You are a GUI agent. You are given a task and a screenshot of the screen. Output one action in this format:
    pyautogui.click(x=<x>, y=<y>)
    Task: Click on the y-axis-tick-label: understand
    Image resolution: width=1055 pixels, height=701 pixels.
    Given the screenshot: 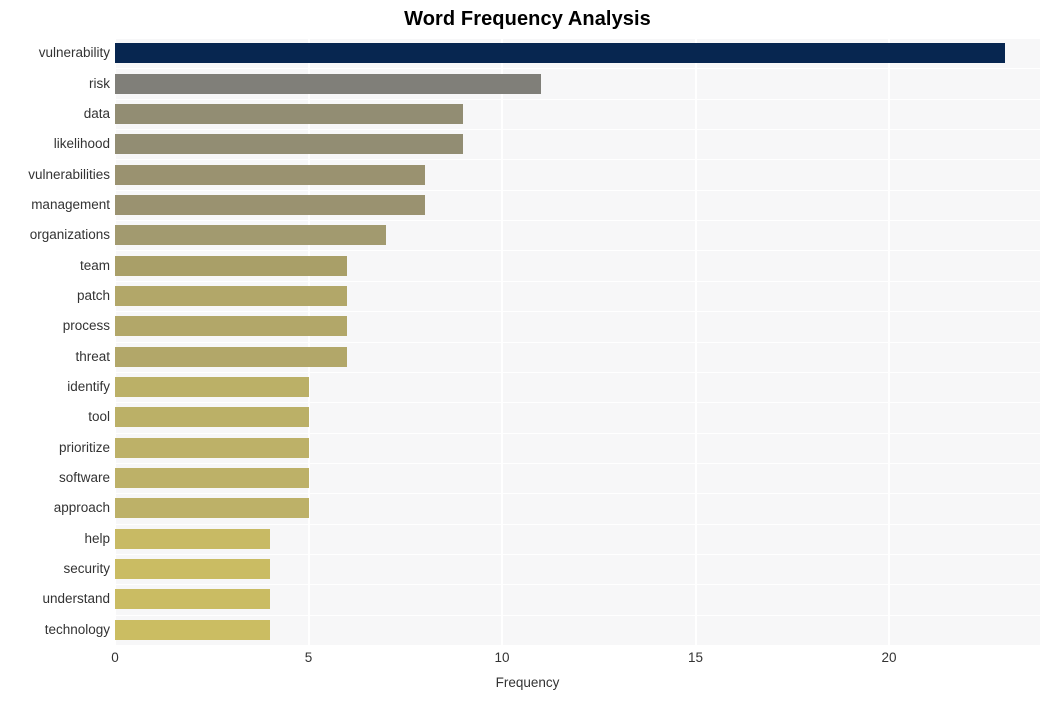 What is the action you would take?
    pyautogui.click(x=76, y=599)
    